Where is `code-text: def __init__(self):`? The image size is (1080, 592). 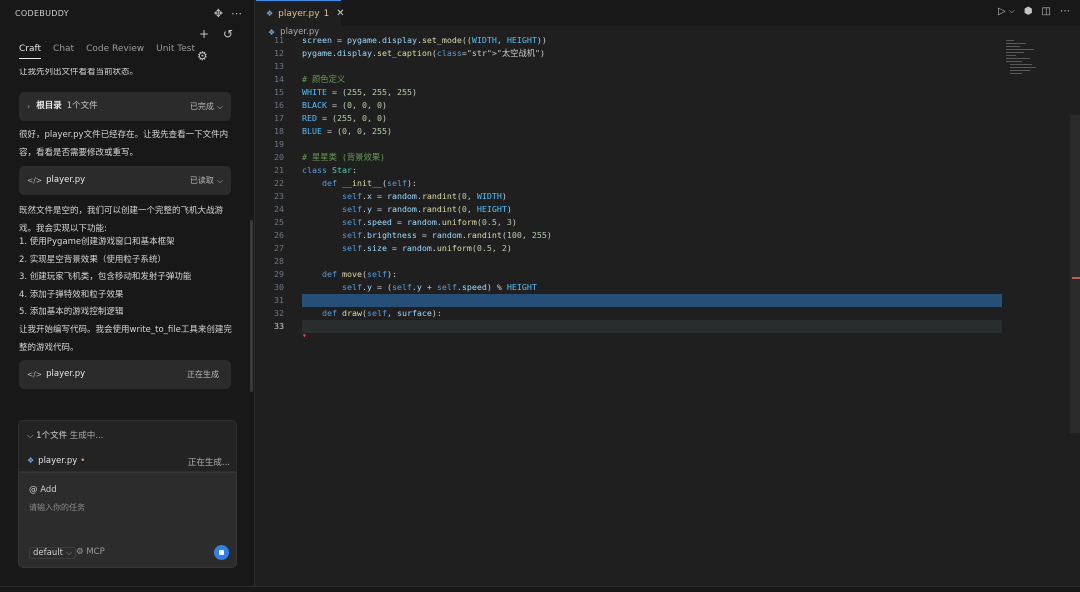
code-text: def __init__(self): is located at coordinates (369, 183).